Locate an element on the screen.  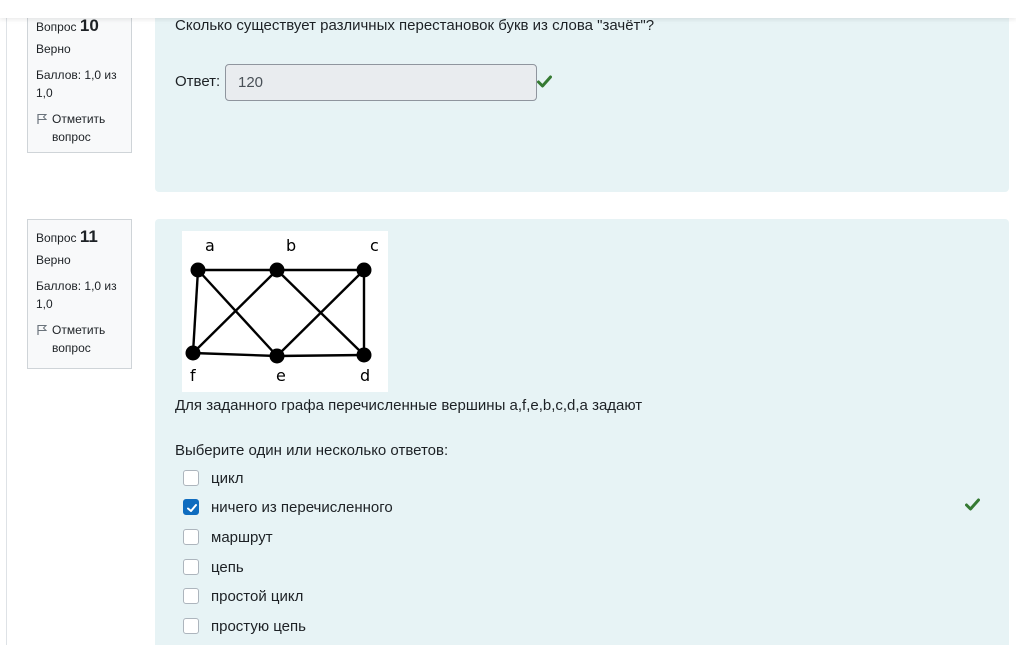
vertex-b is located at coordinates (277, 270).